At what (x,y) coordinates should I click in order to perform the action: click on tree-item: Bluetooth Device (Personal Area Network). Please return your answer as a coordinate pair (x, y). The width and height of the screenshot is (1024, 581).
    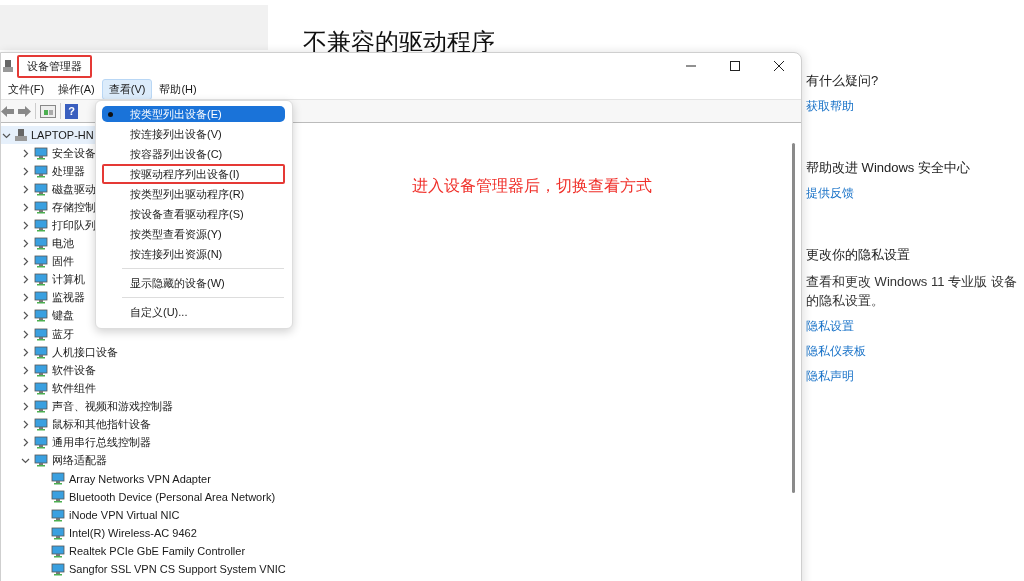
    Looking at the image, I should click on (172, 496).